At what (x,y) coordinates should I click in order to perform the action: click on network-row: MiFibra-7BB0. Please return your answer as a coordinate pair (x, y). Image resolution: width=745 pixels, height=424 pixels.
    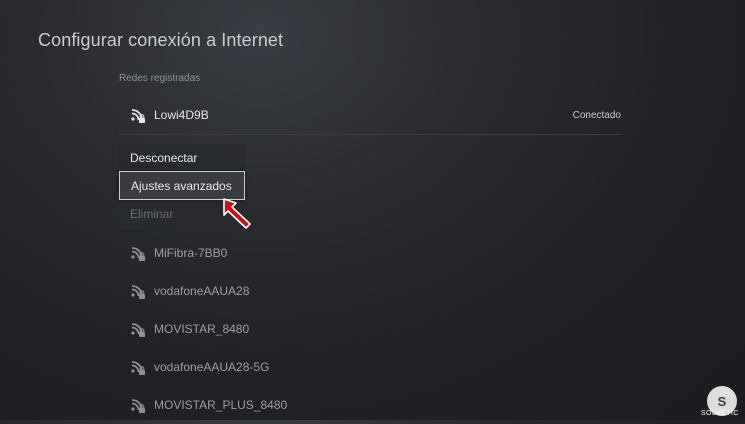
    Looking at the image, I should click on (370, 253).